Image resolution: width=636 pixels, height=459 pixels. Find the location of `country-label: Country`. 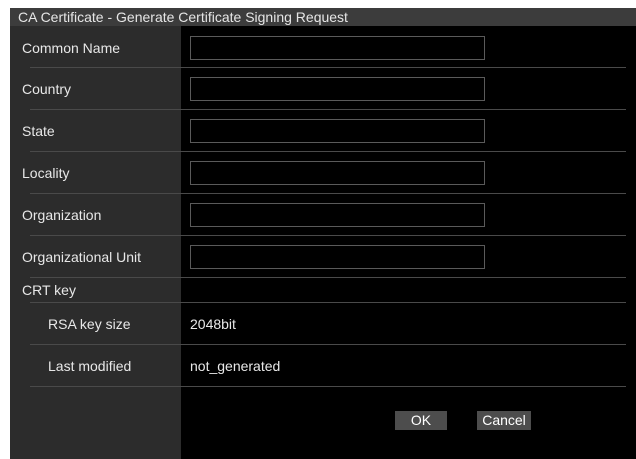

country-label: Country is located at coordinates (47, 89).